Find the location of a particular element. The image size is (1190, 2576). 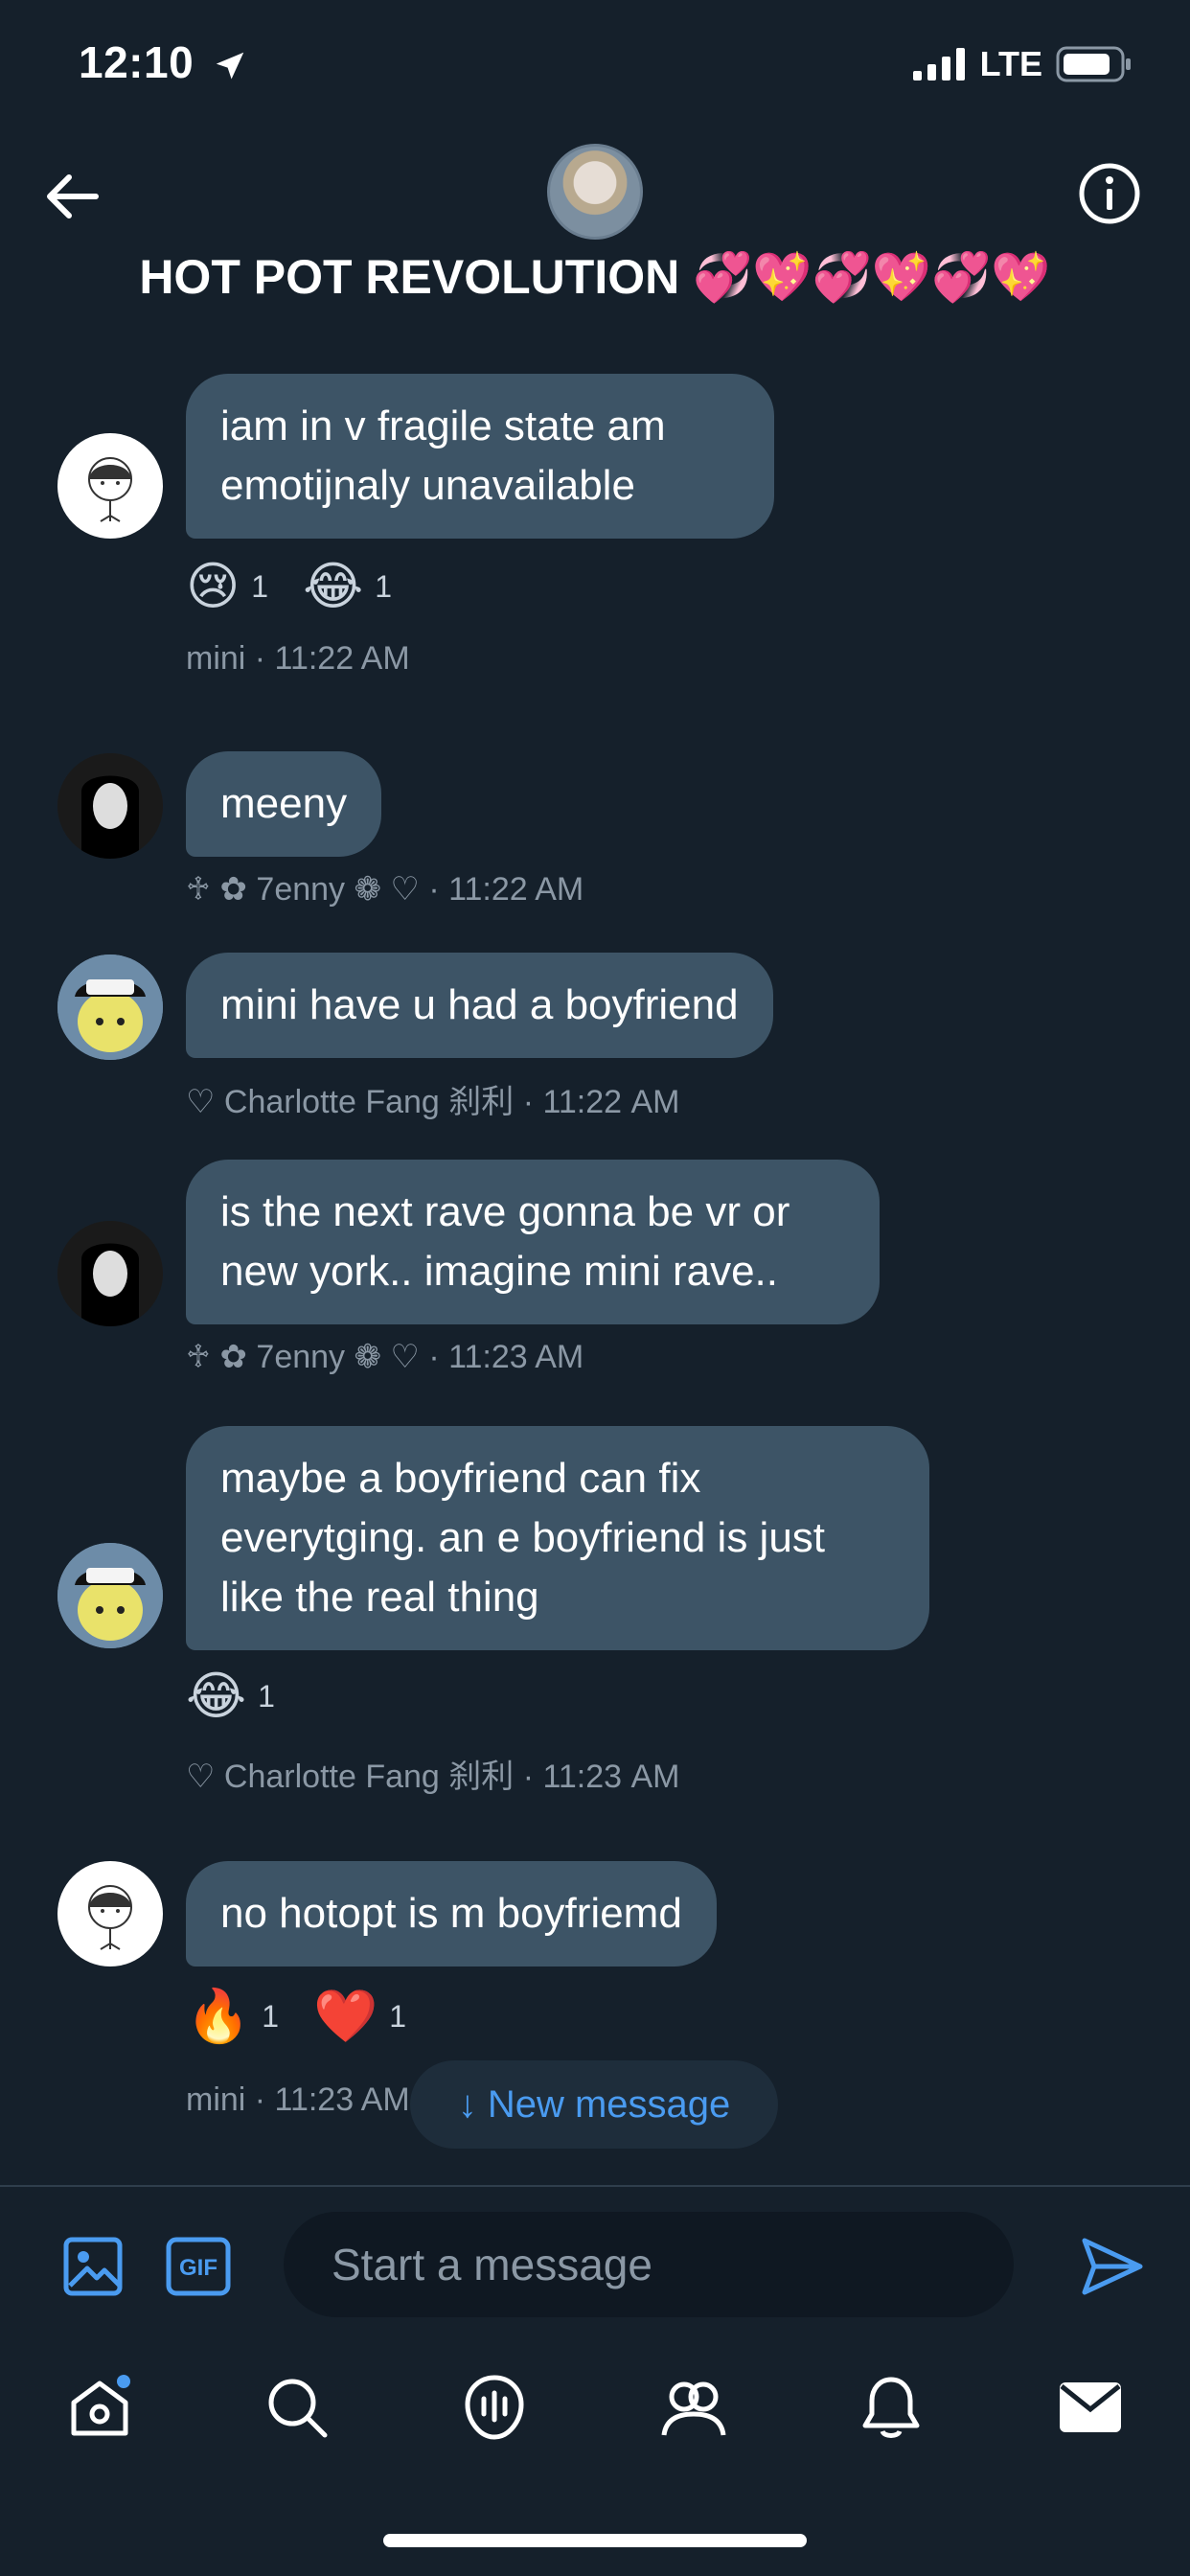

conversation-header: HOT POT REVOLUTION 💞💖💞💖💞💖 is located at coordinates (595, 230).